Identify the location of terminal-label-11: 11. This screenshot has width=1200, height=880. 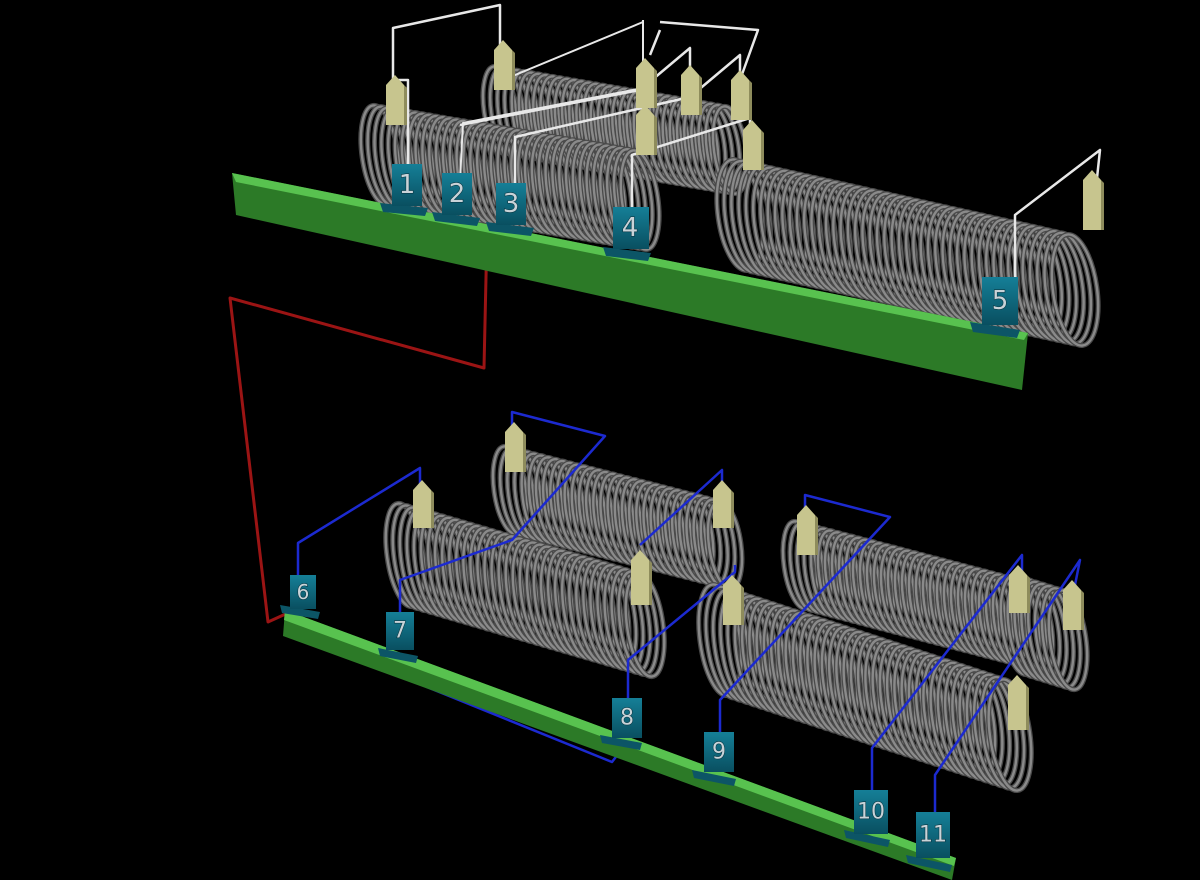
(933, 835).